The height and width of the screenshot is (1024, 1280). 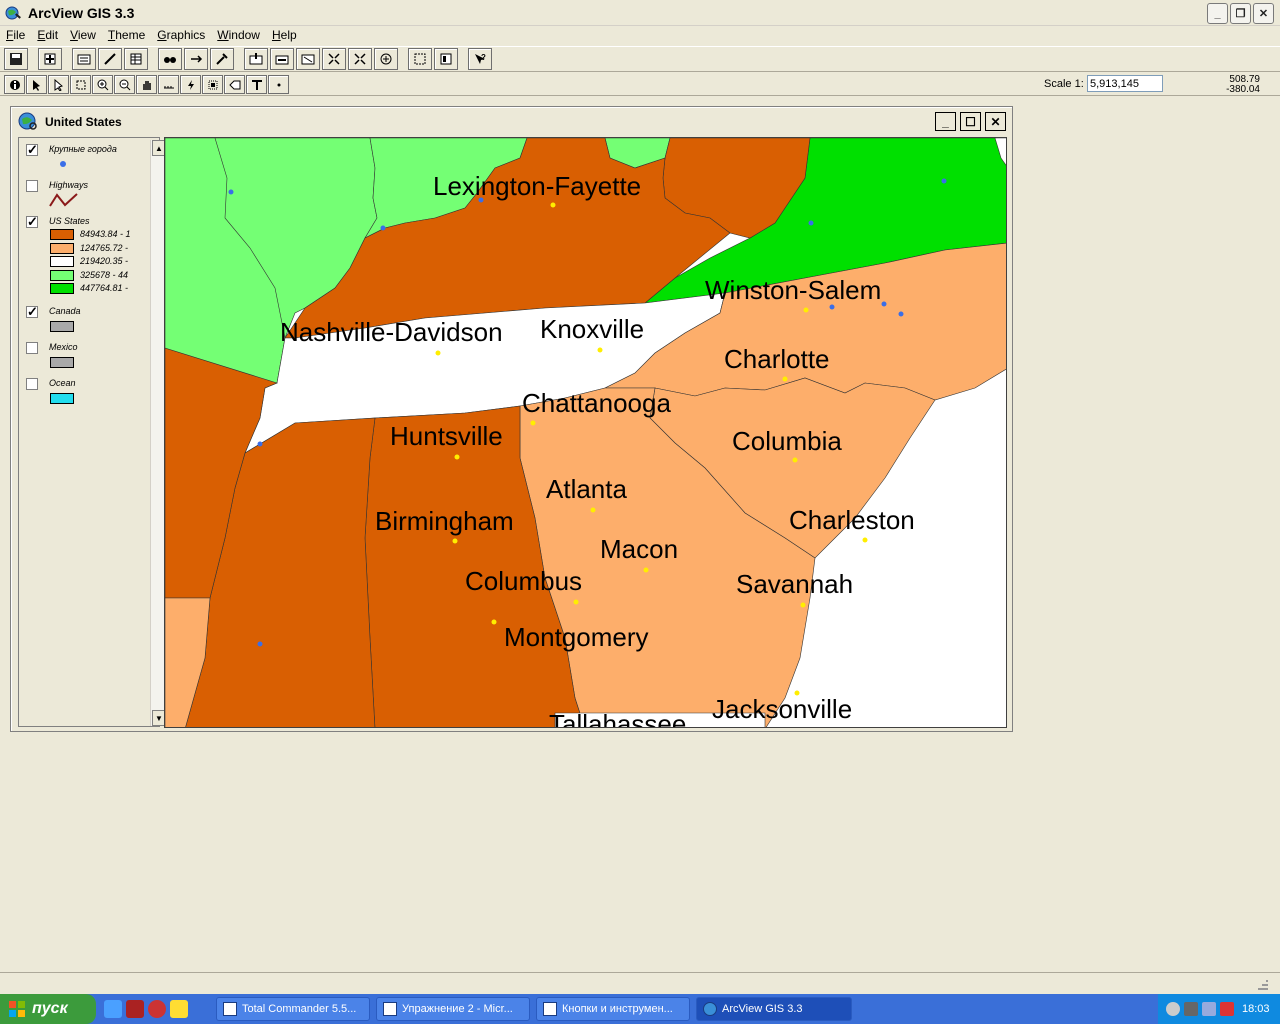 I want to click on view-globe-icon, so click(x=27, y=121).